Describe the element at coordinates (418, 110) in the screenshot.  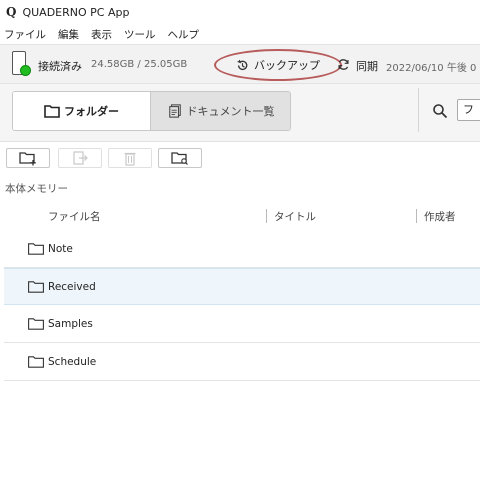
I see `toolbar-divider` at that location.